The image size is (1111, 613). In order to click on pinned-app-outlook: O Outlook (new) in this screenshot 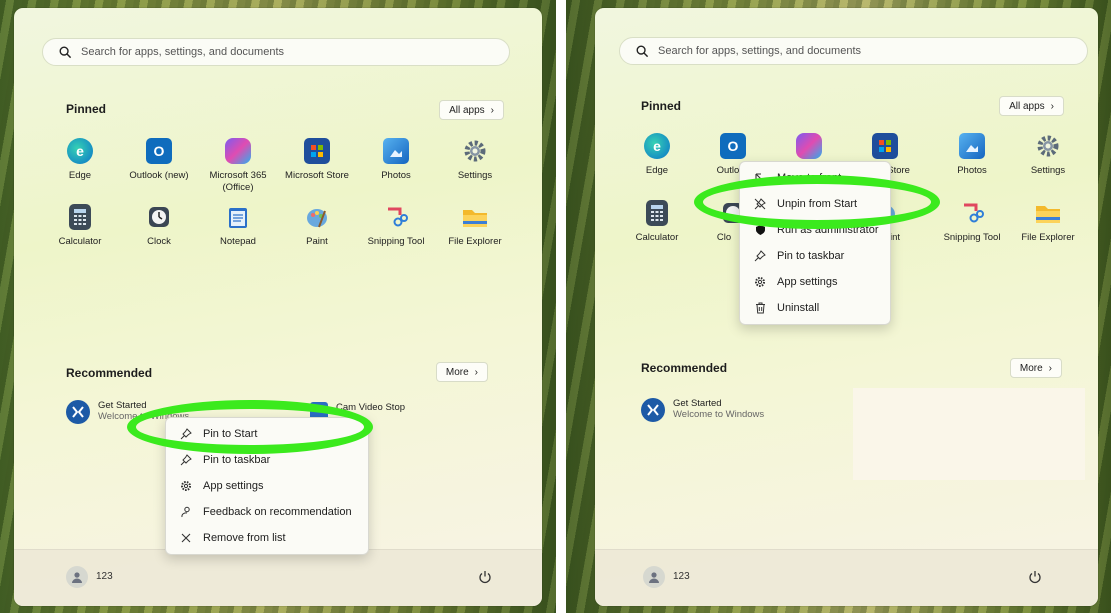, I will do `click(159, 160)`.